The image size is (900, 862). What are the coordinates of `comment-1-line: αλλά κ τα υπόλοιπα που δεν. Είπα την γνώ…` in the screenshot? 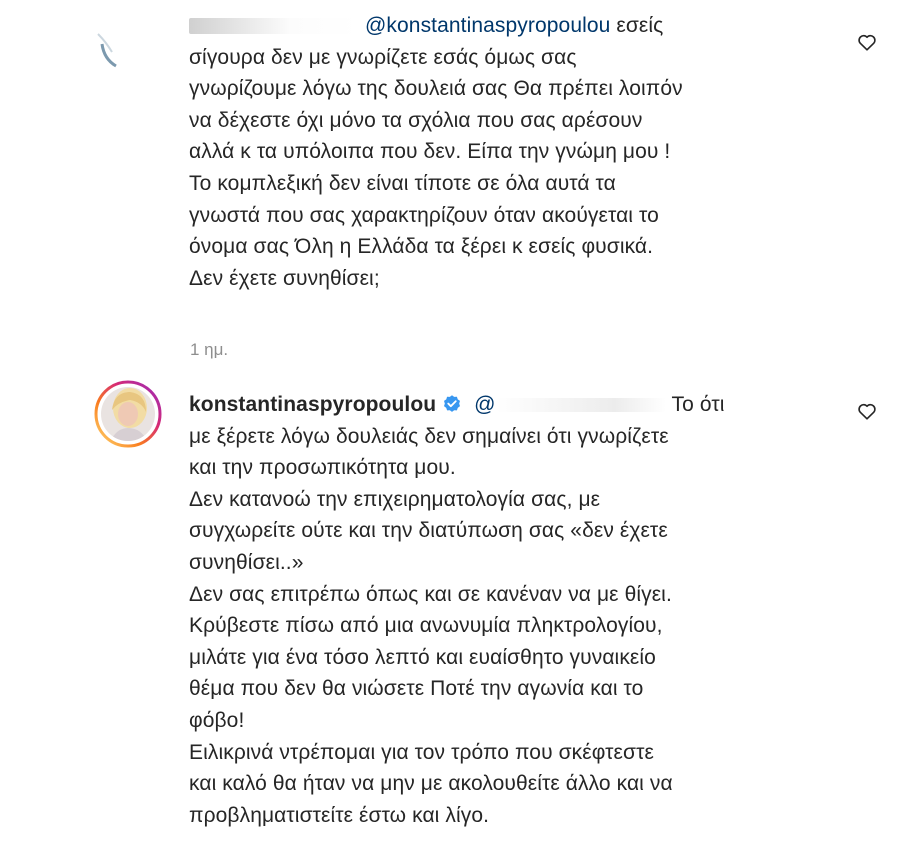 It's located at (430, 152).